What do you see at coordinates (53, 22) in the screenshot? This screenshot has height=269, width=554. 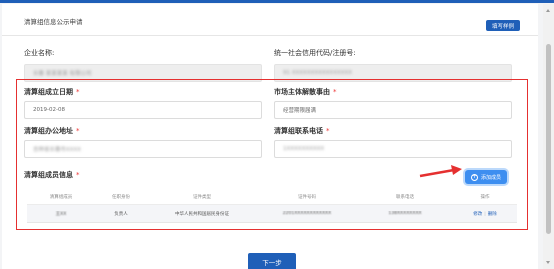 I see `page-title: 清算组信息公示申请` at bounding box center [53, 22].